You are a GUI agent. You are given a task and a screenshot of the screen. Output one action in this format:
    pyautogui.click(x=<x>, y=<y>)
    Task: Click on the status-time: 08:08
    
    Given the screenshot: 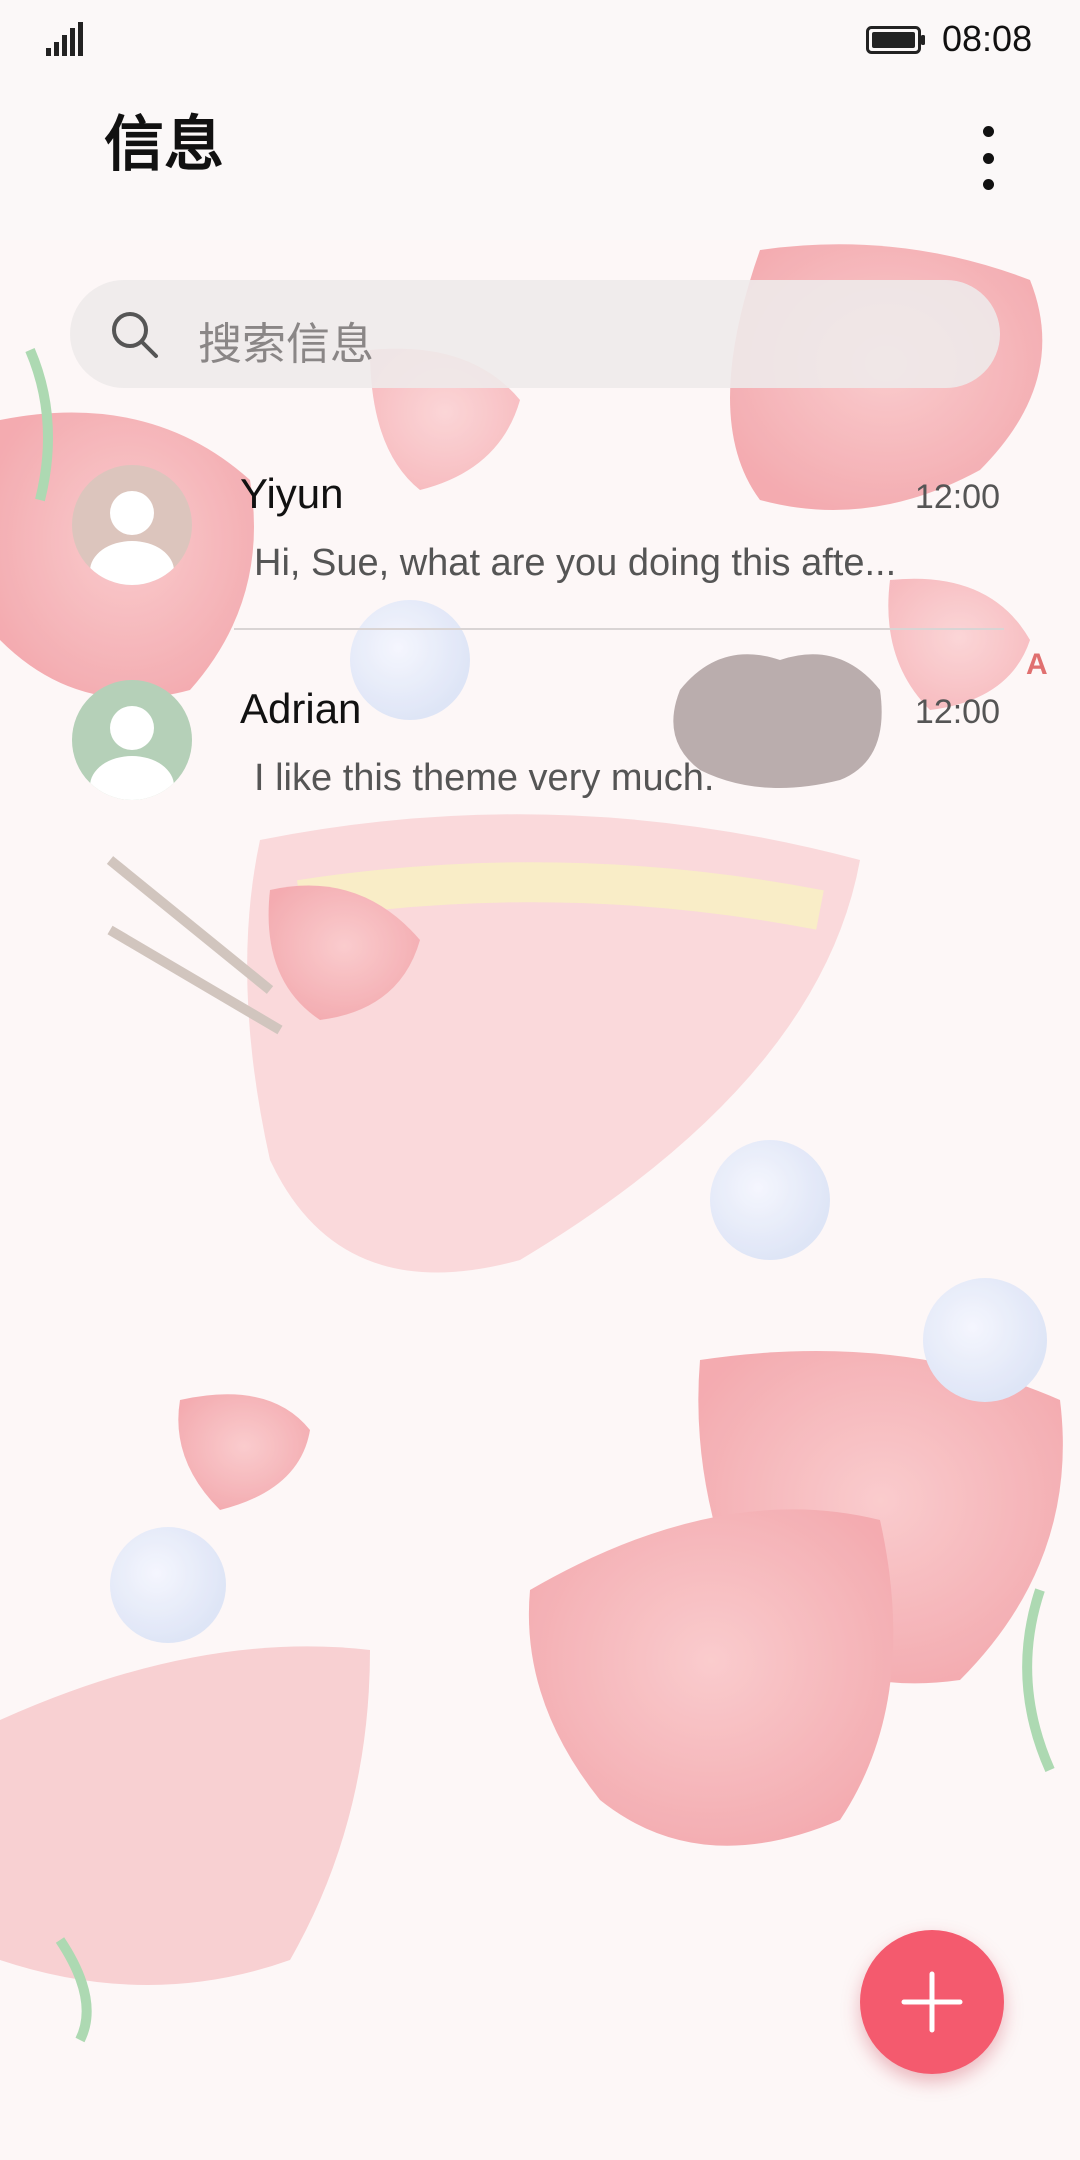 What is the action you would take?
    pyautogui.click(x=987, y=38)
    